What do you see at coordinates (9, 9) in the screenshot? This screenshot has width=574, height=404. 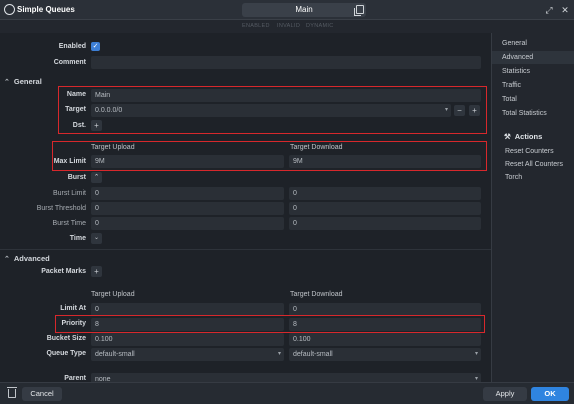 I see `queue-icon` at bounding box center [9, 9].